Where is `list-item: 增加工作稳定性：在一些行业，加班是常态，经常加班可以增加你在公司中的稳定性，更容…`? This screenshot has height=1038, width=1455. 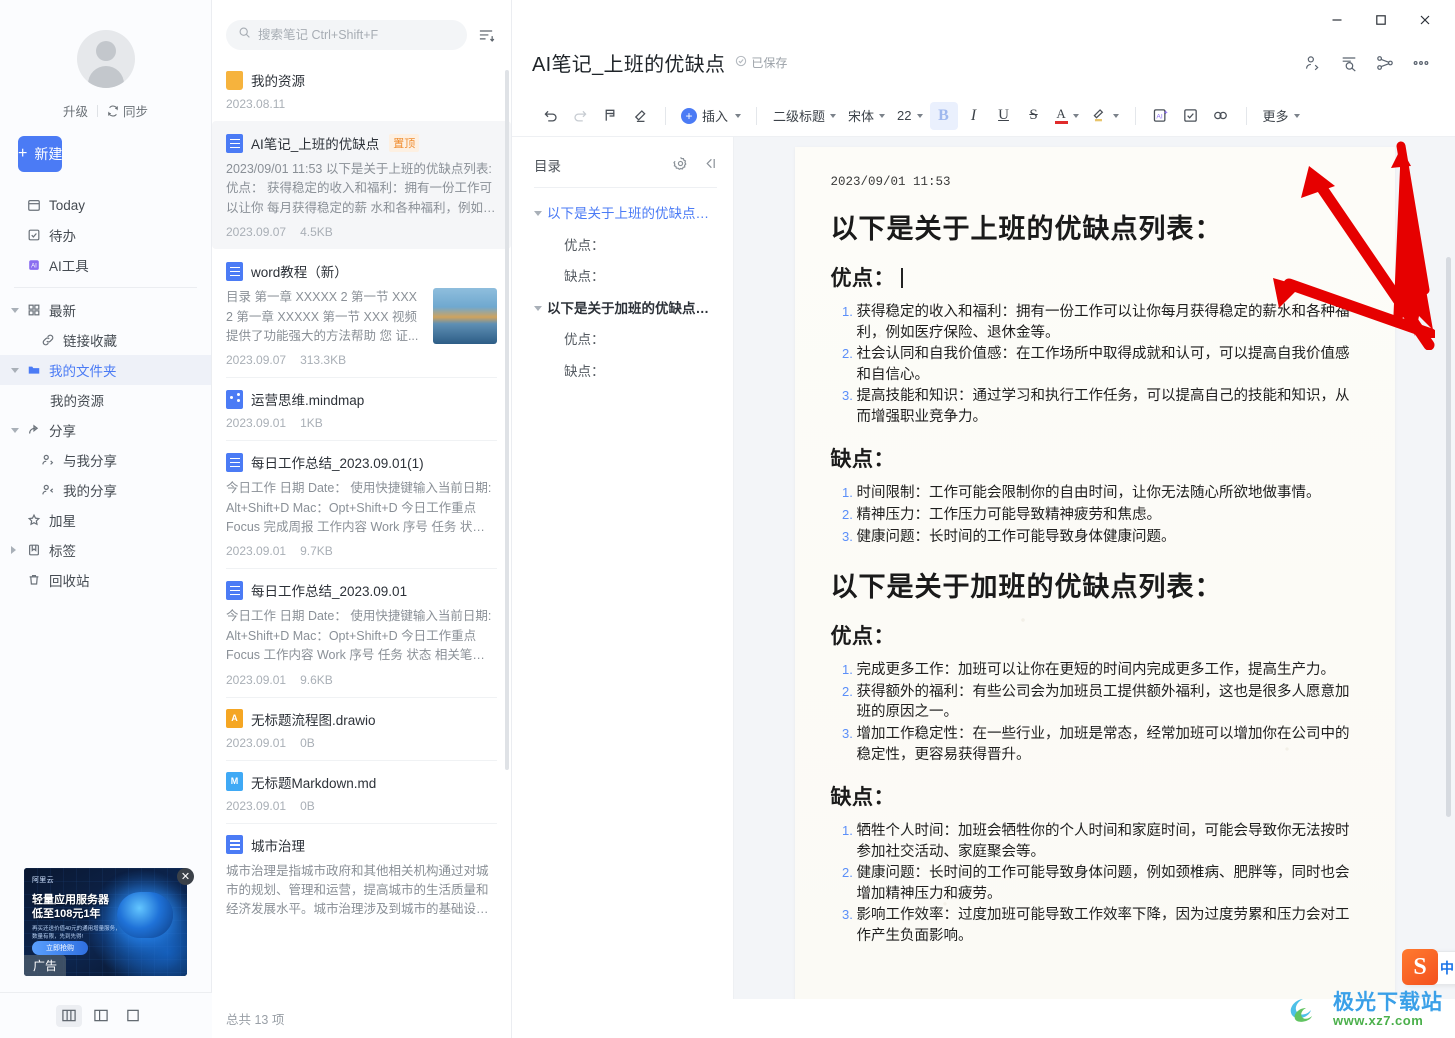
list-item: 增加工作稳定性：在一些行业，加班是常态，经常加班可以增加你在公司中的稳定性，更容… is located at coordinates (1108, 744).